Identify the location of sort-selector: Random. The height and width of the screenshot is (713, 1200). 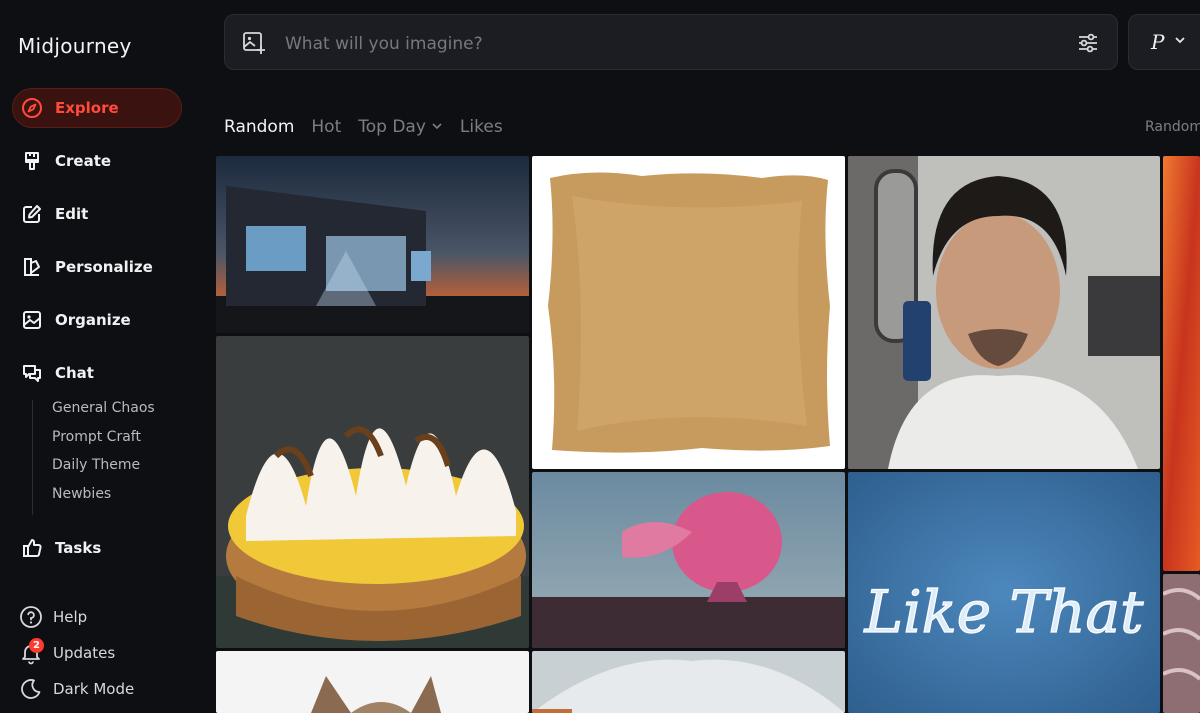
(1172, 127).